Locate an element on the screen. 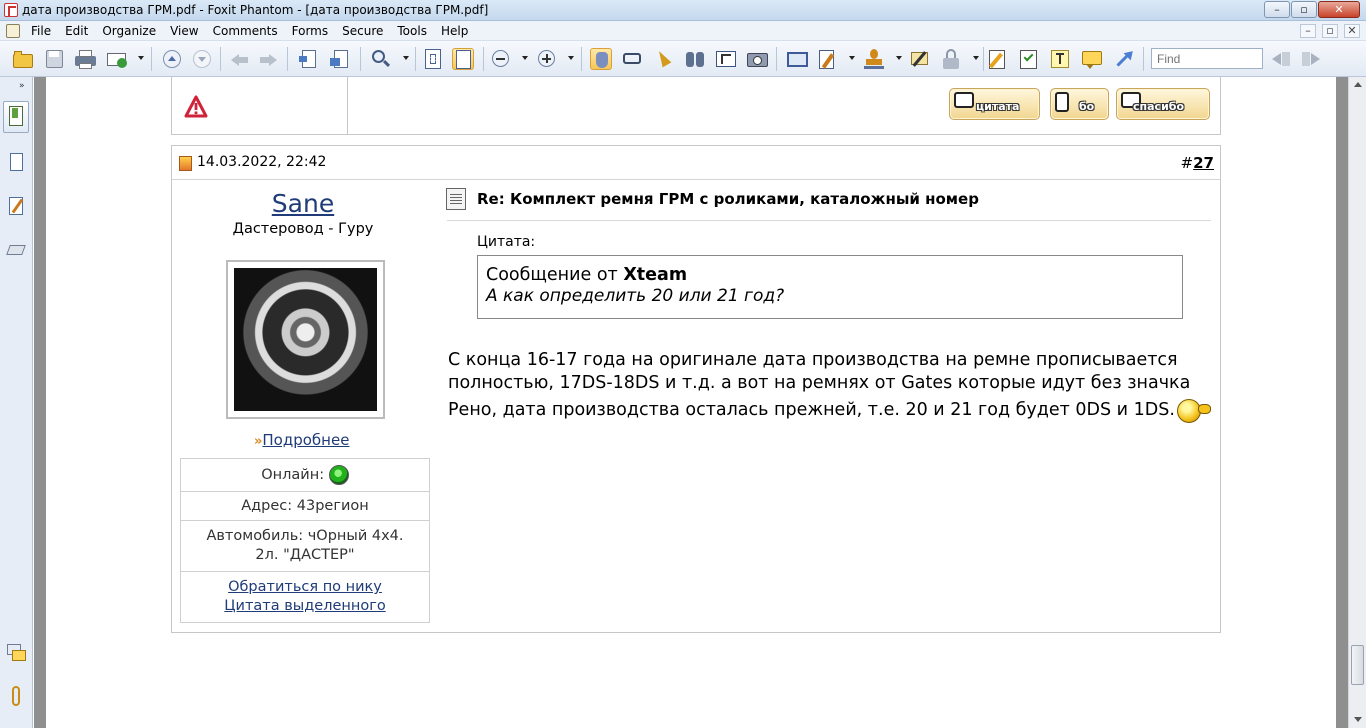  find-binoculars-icon is located at coordinates (695, 59).